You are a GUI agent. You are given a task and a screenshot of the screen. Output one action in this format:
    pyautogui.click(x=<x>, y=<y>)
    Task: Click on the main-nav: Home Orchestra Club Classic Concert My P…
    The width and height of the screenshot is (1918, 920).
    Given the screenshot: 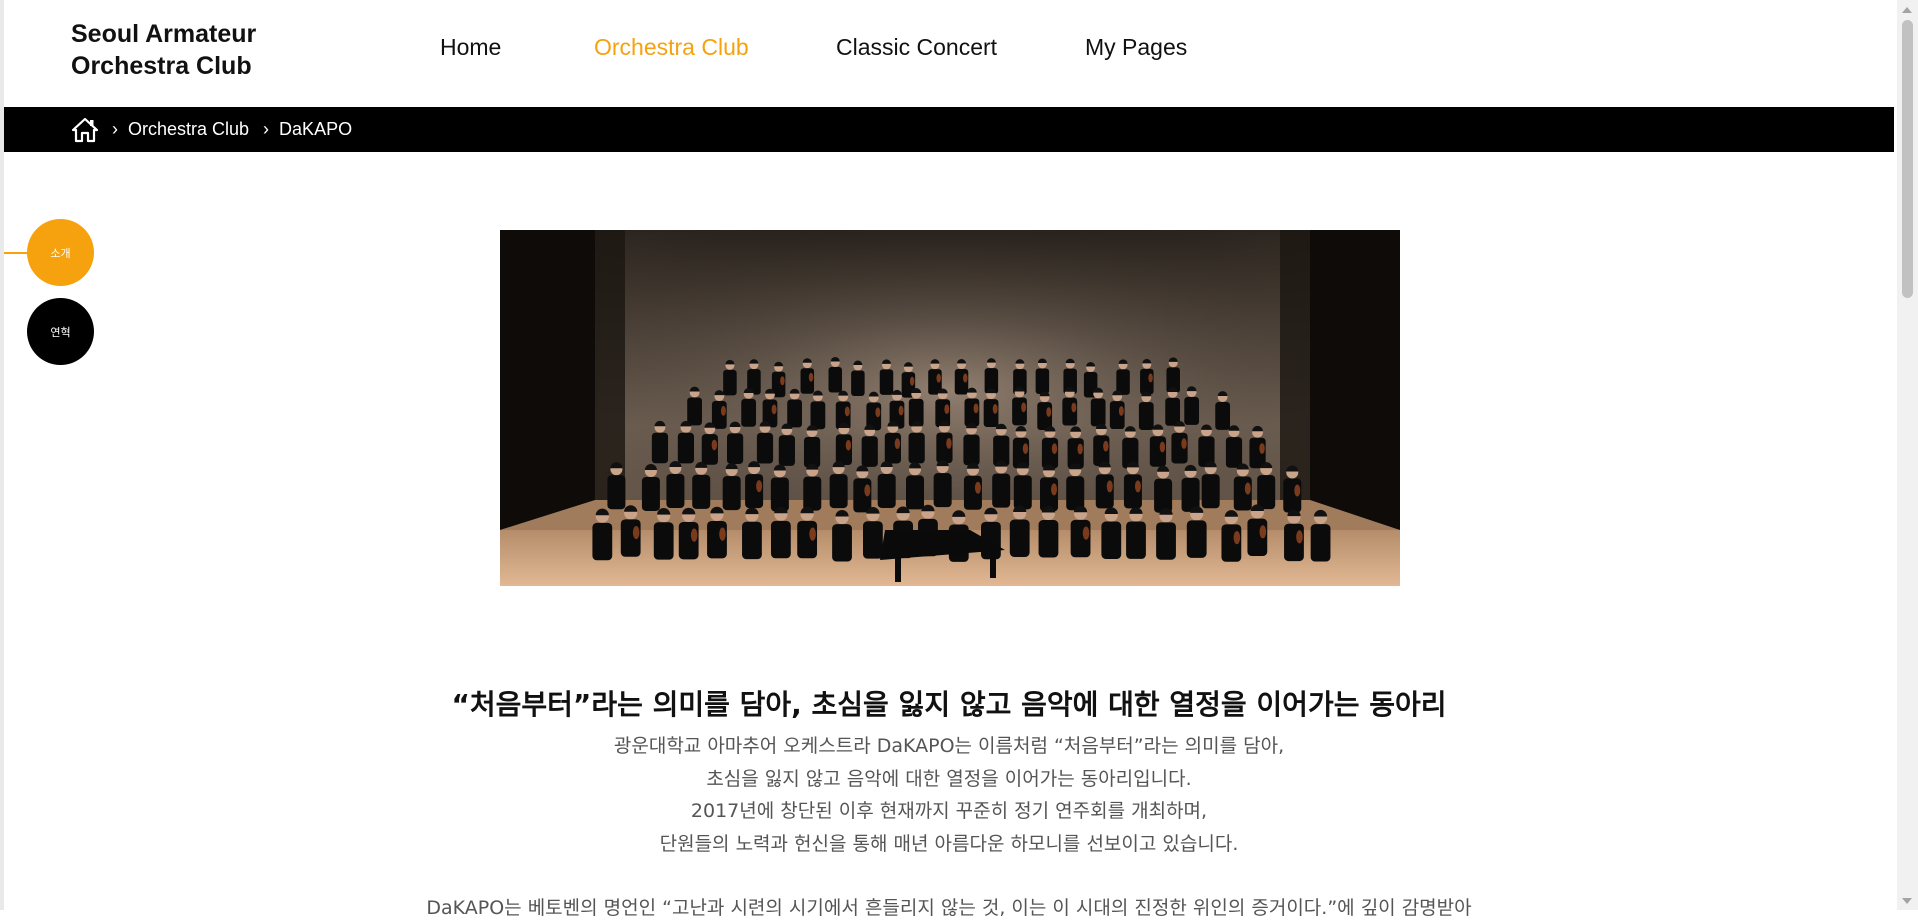 What is the action you would take?
    pyautogui.click(x=822, y=47)
    